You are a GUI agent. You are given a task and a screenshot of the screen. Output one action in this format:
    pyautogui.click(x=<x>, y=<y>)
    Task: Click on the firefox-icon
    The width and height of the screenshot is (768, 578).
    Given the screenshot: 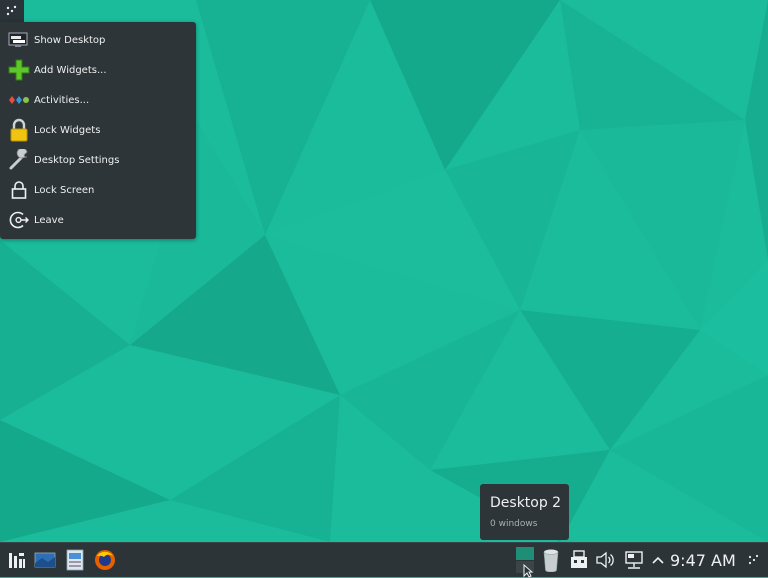 What is the action you would take?
    pyautogui.click(x=105, y=560)
    